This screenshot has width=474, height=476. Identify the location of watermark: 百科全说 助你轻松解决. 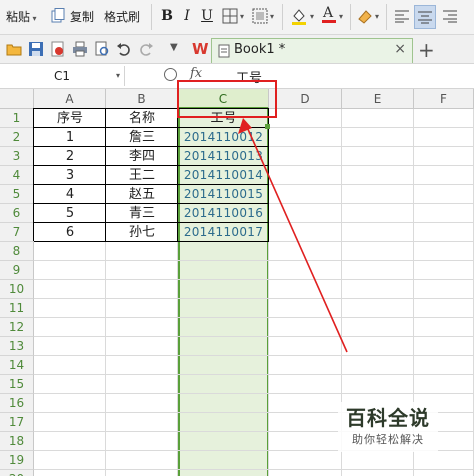
(388, 427).